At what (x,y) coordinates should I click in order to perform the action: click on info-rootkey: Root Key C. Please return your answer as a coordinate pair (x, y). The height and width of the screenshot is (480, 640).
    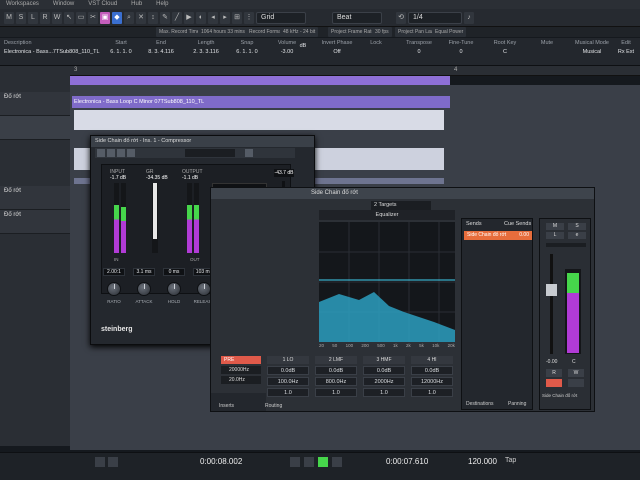
    Looking at the image, I should click on (505, 47).